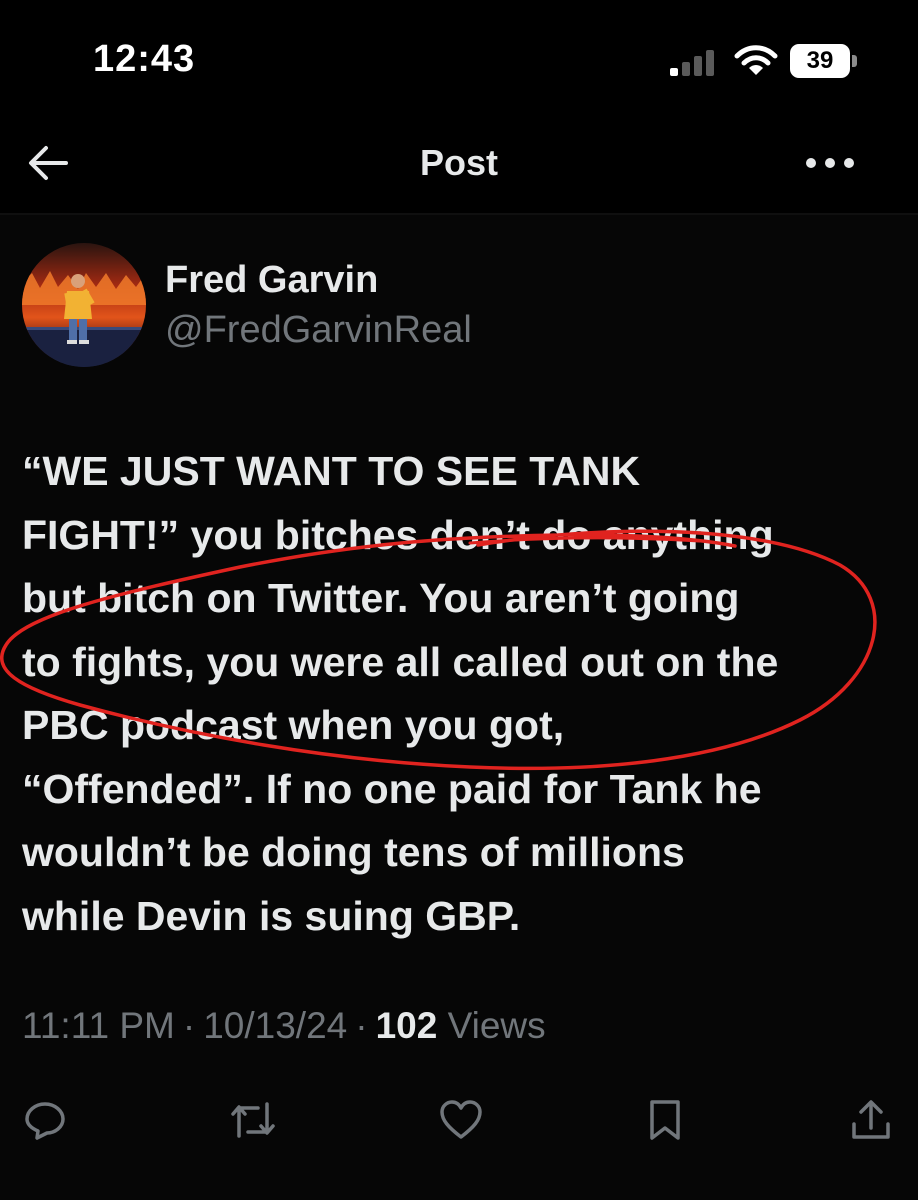 The height and width of the screenshot is (1200, 918). I want to click on views-label: Views, so click(497, 1025).